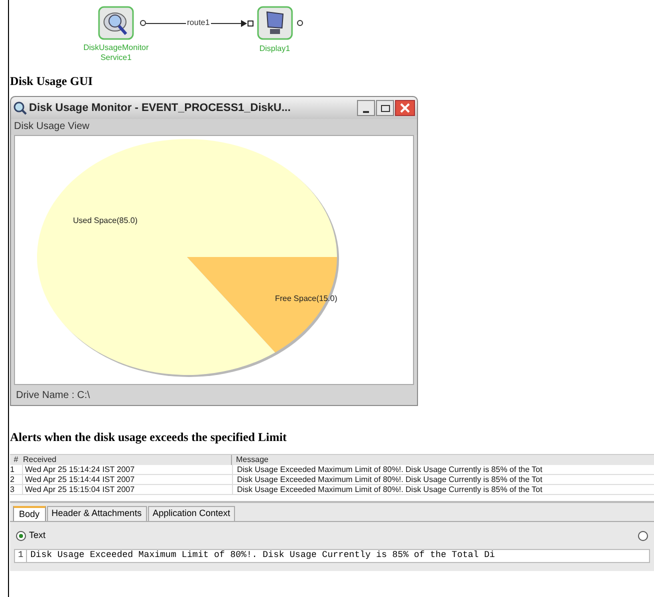 The image size is (654, 597). Describe the element at coordinates (52, 81) in the screenshot. I see `section-heading: Disk Usage GUI` at that location.